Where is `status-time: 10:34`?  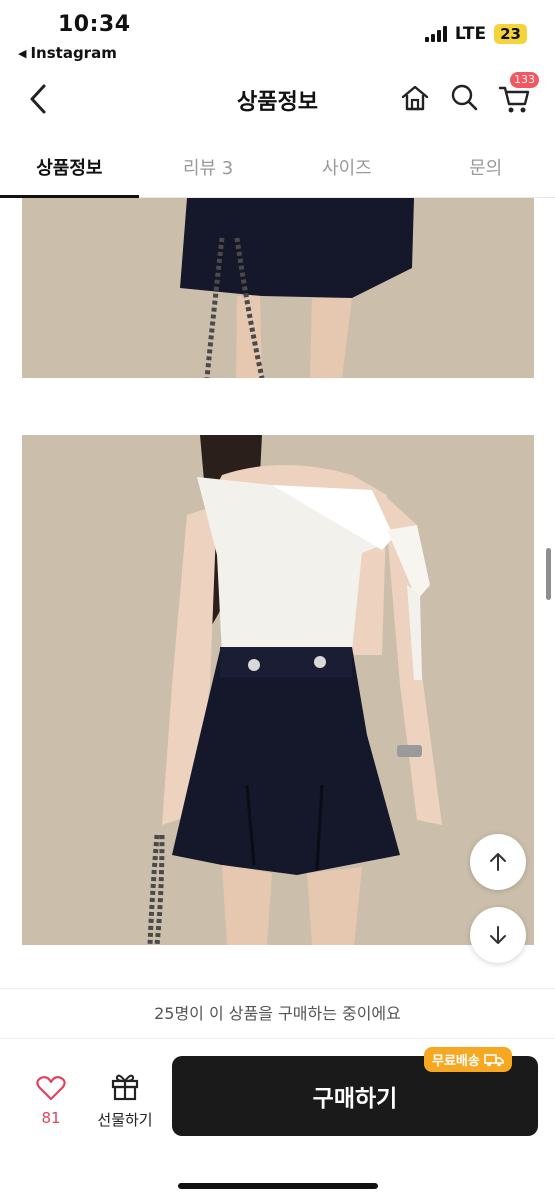
status-time: 10:34 is located at coordinates (94, 24).